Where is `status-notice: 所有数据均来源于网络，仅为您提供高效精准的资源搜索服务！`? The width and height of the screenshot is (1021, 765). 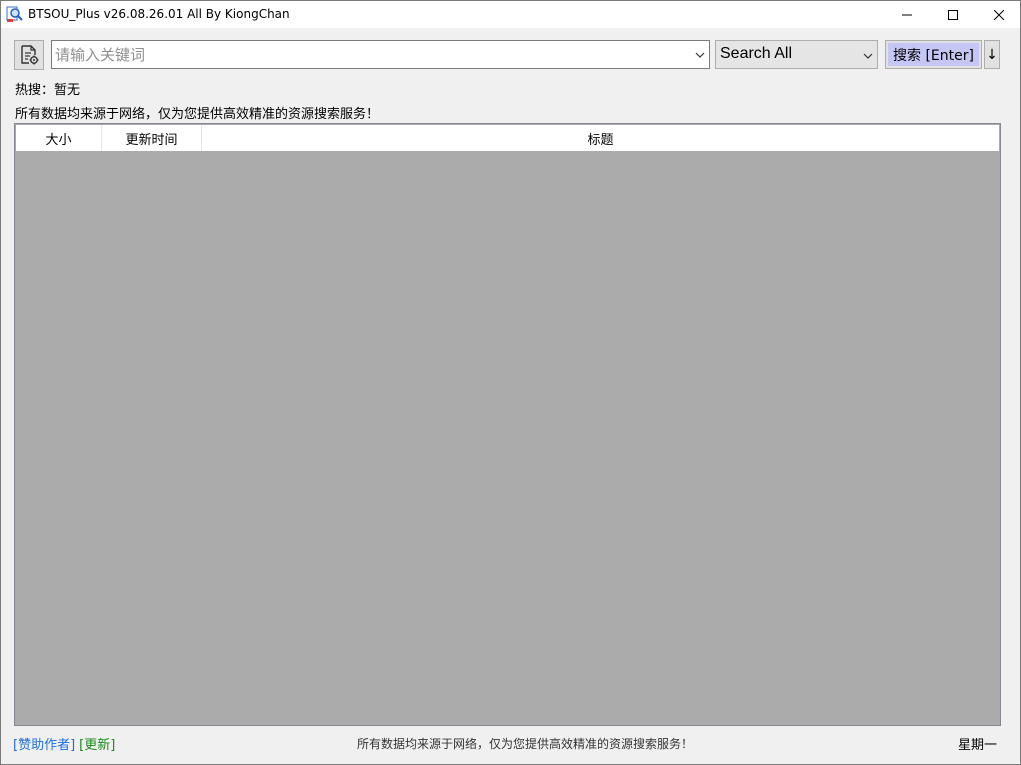 status-notice: 所有数据均来源于网络，仅为您提供高效精准的资源搜索服务！ is located at coordinates (525, 744).